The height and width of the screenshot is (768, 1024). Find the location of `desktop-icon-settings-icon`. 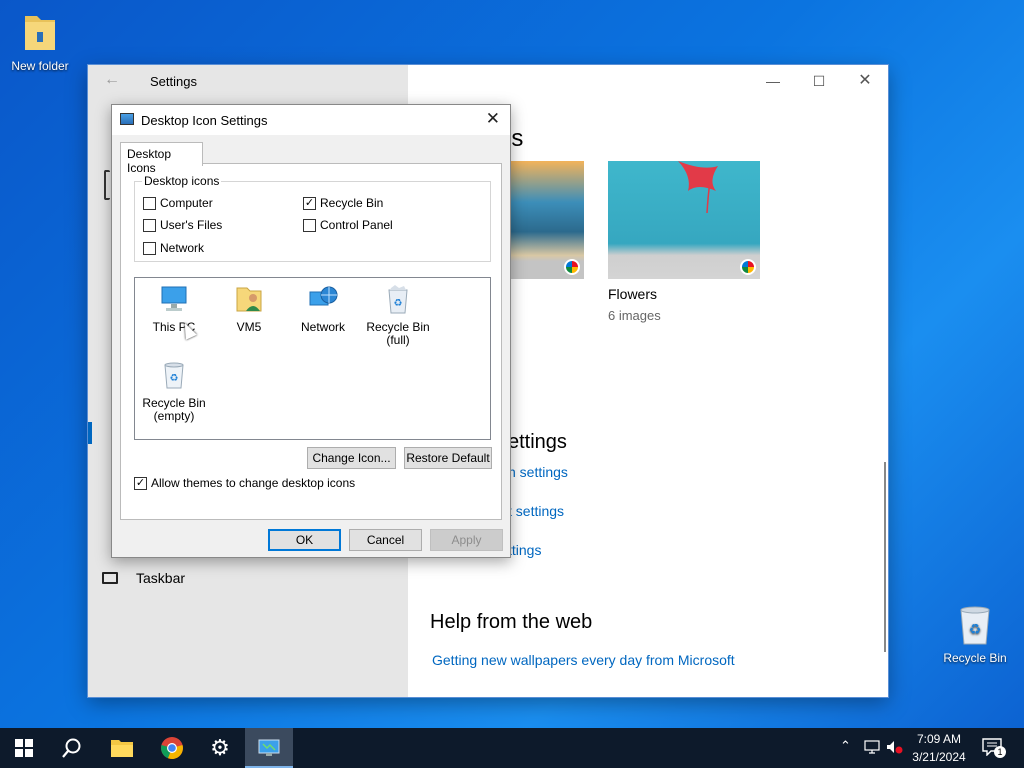

desktop-icon-settings-icon is located at coordinates (269, 747).